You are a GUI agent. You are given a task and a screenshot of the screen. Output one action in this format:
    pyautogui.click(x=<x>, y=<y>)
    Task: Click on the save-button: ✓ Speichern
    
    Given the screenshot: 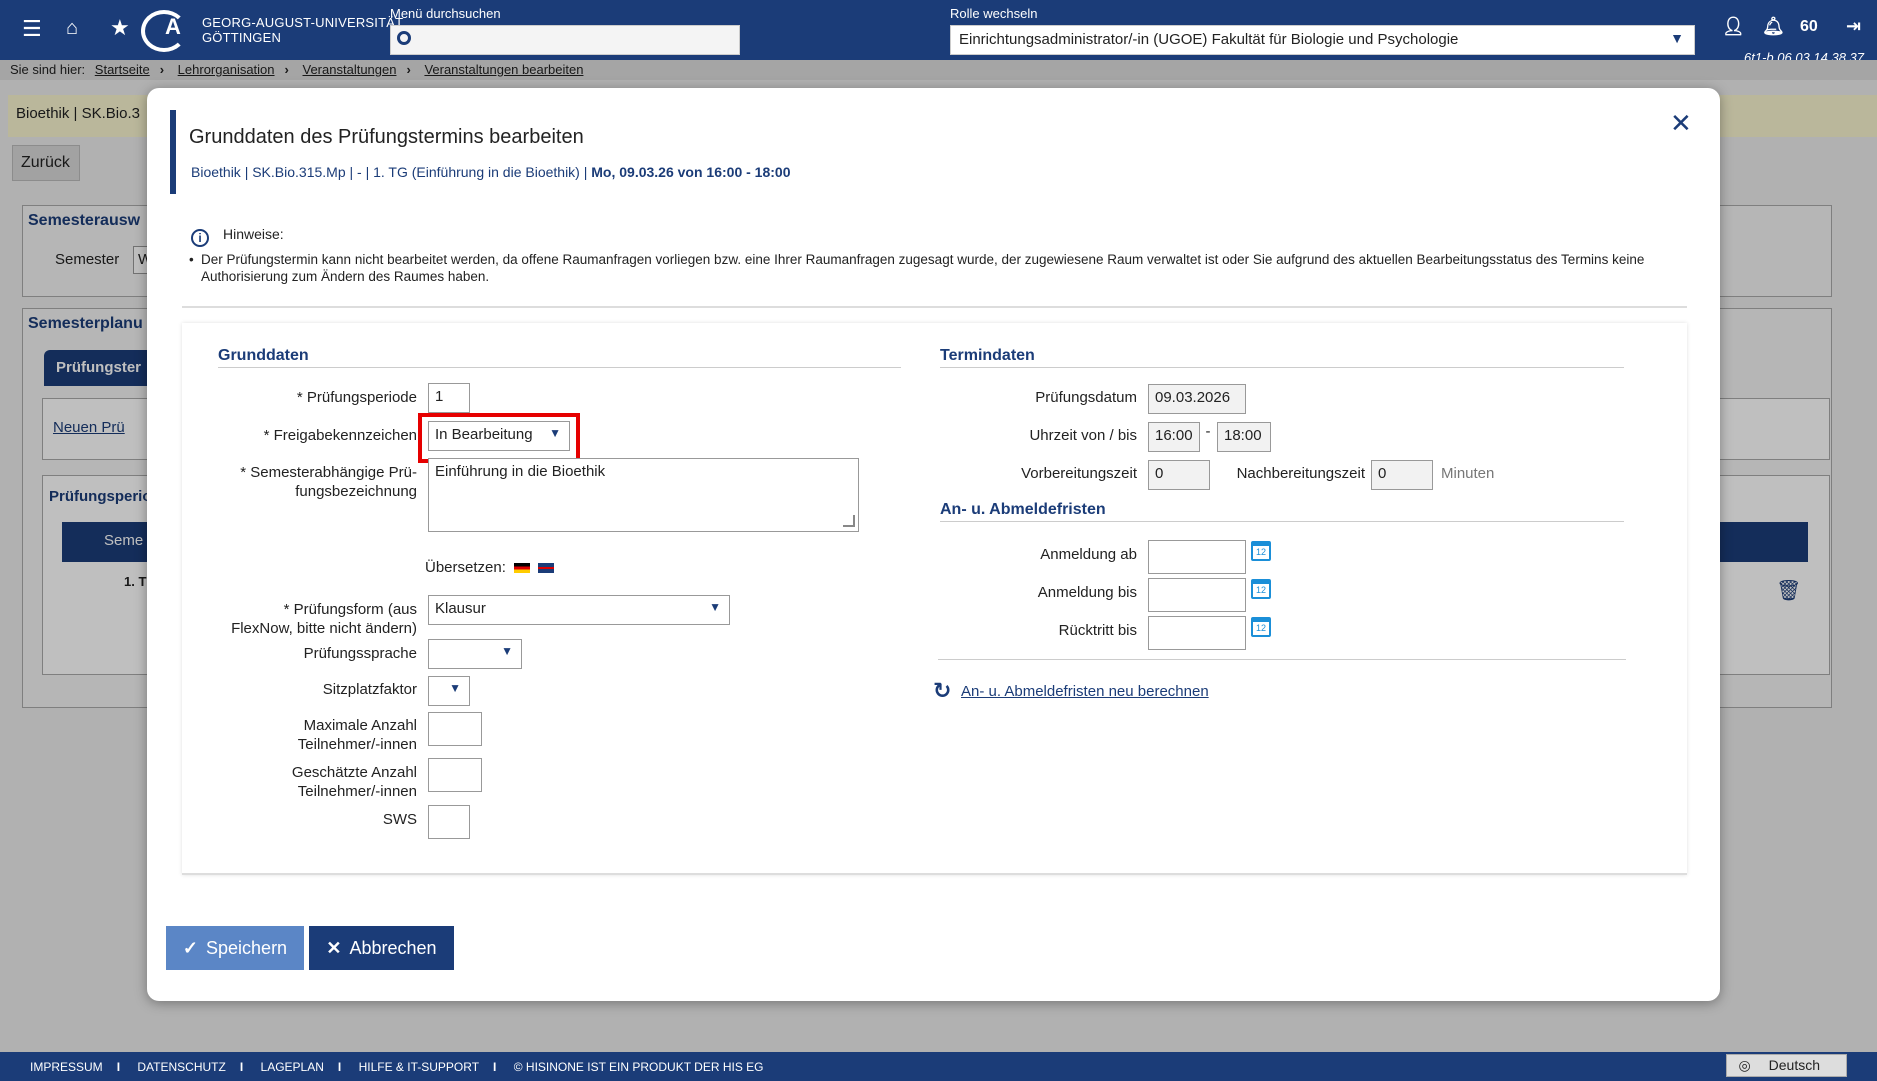 What is the action you would take?
    pyautogui.click(x=235, y=948)
    